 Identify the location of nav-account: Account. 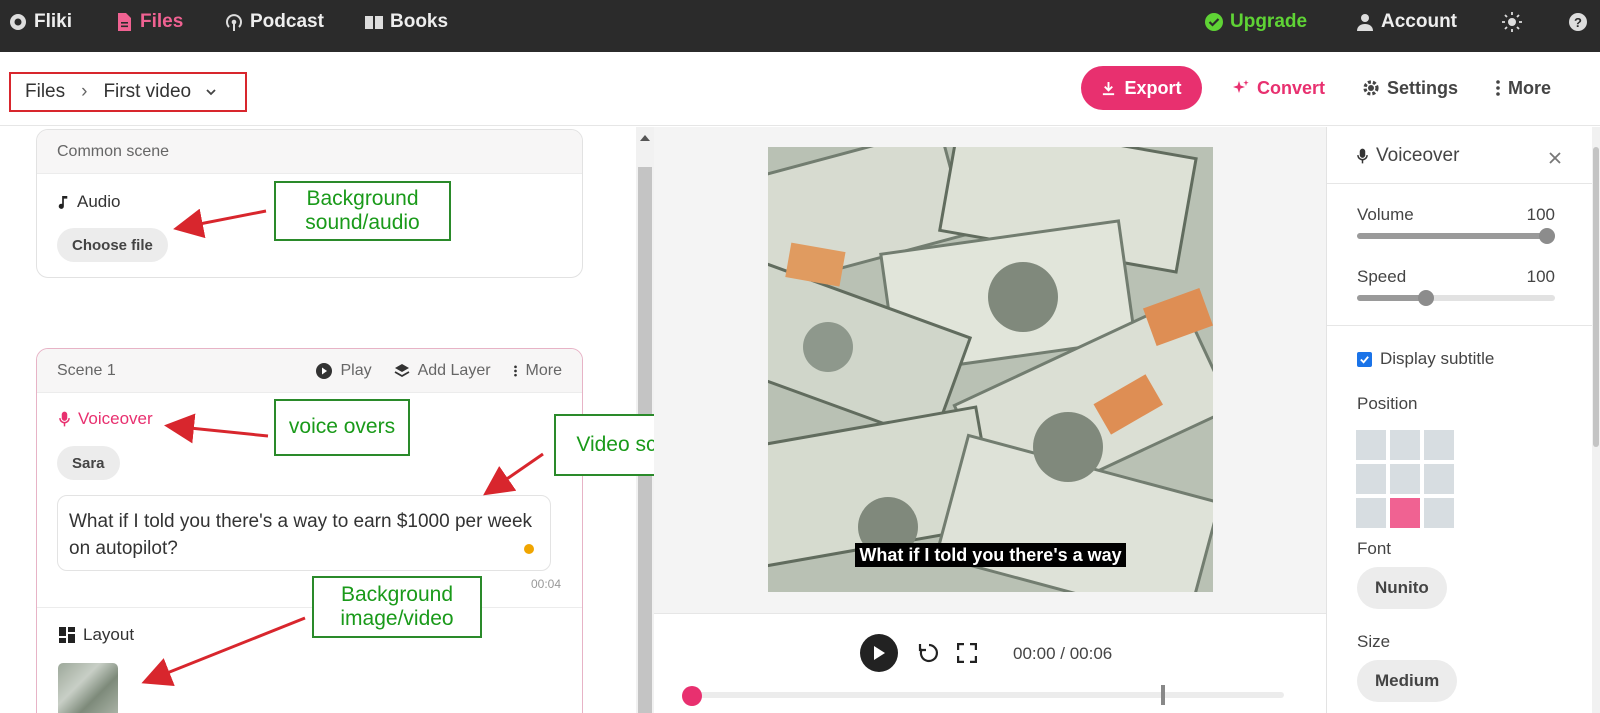
(1406, 22).